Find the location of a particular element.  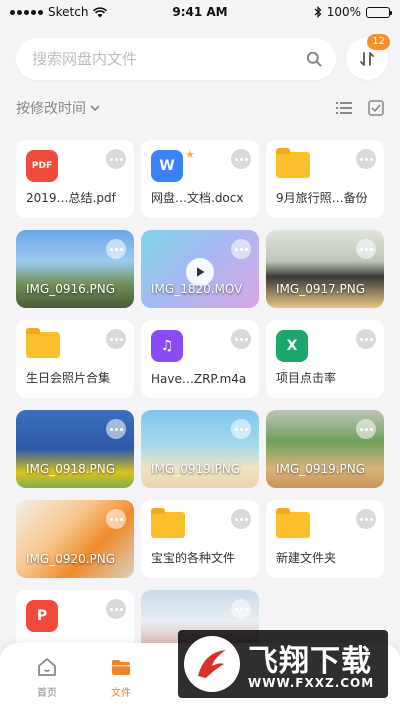

status-time: 9:41 AM is located at coordinates (200, 12).